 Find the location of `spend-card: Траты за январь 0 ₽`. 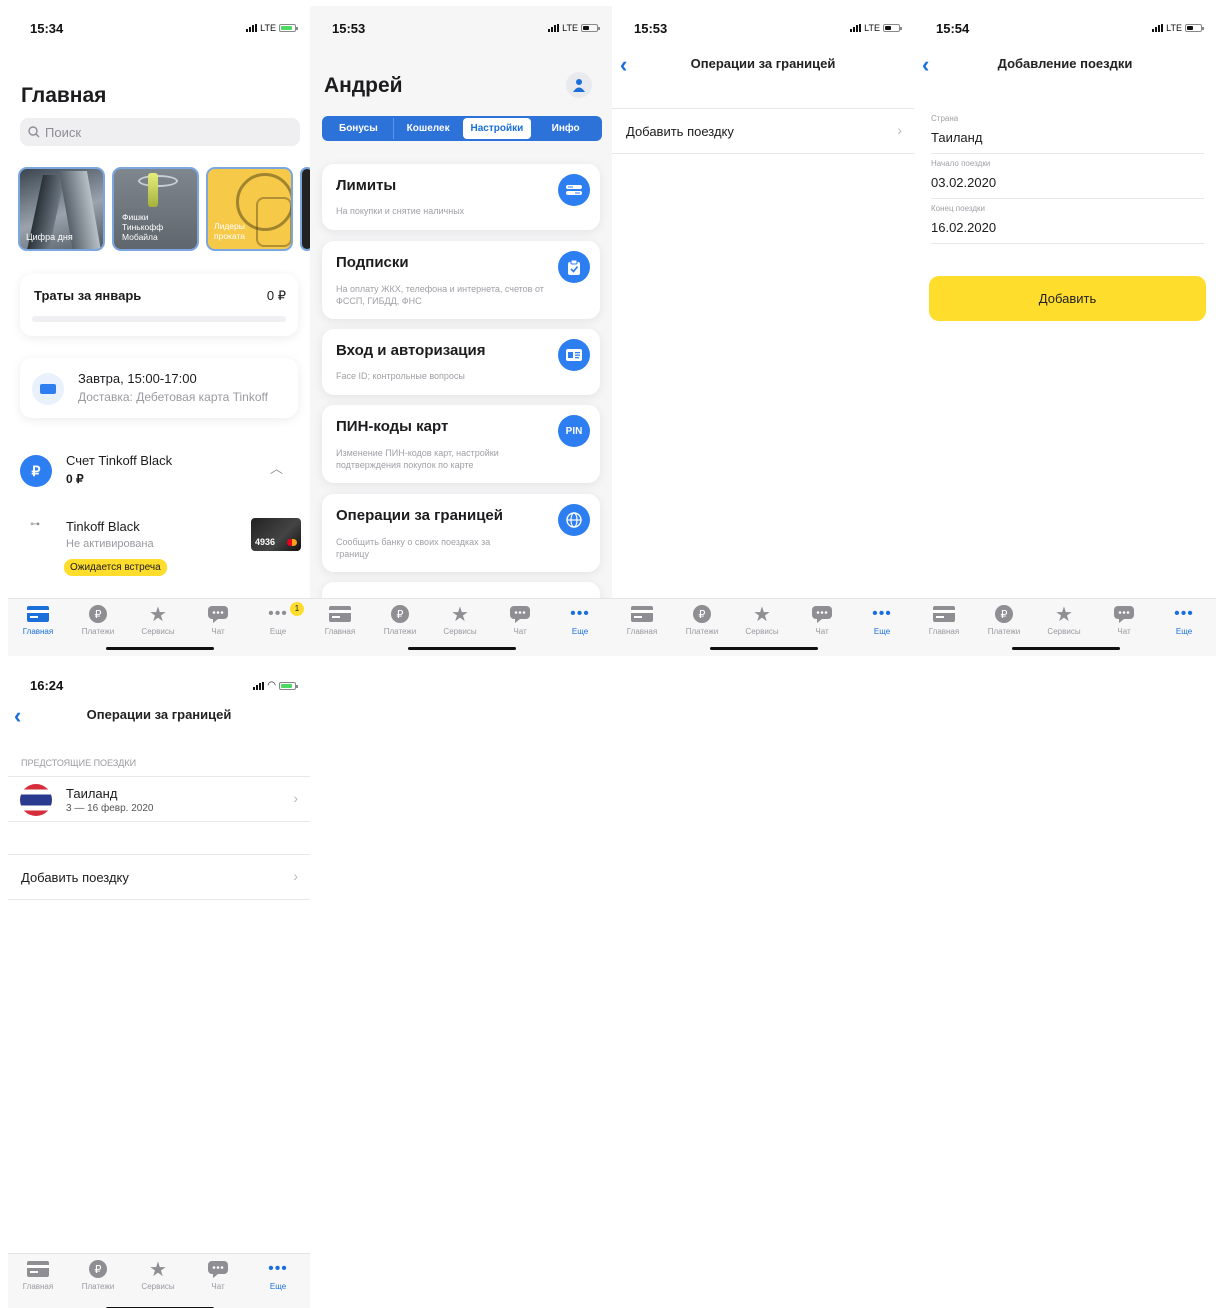

spend-card: Траты за январь 0 ₽ is located at coordinates (159, 305).